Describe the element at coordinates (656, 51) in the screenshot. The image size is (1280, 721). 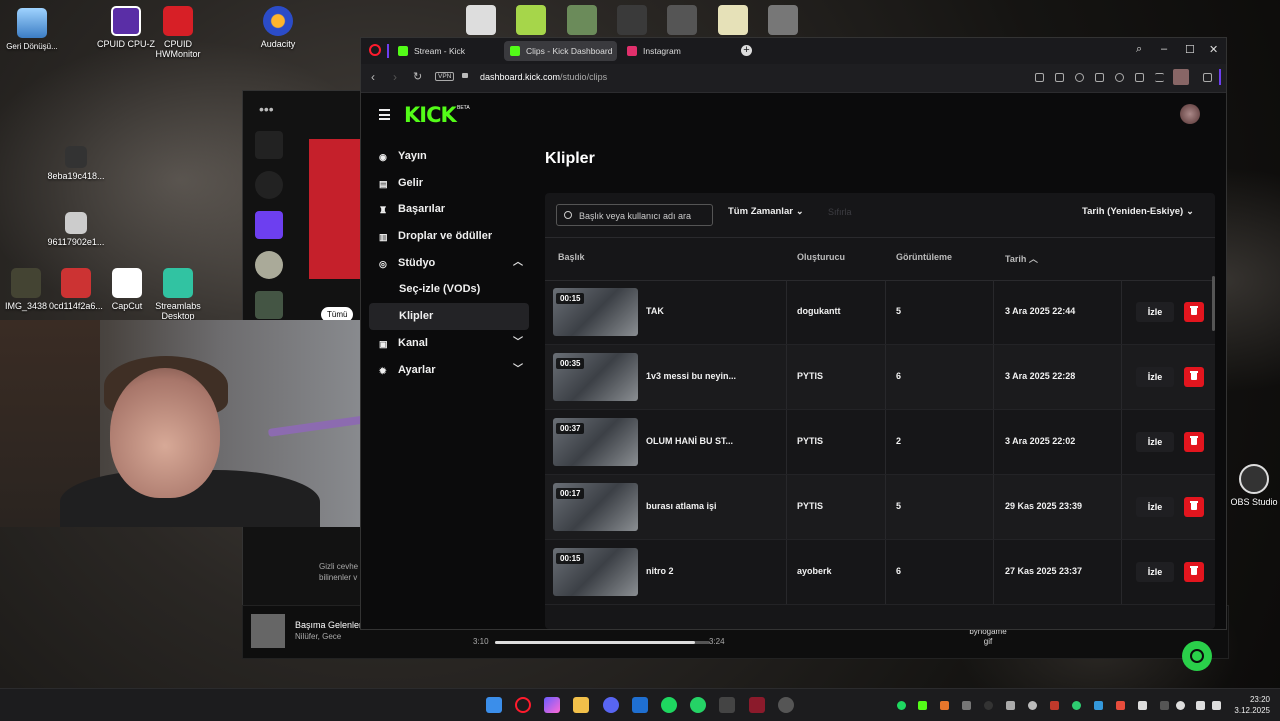
I see `tab-instagram: Instagram` at that location.